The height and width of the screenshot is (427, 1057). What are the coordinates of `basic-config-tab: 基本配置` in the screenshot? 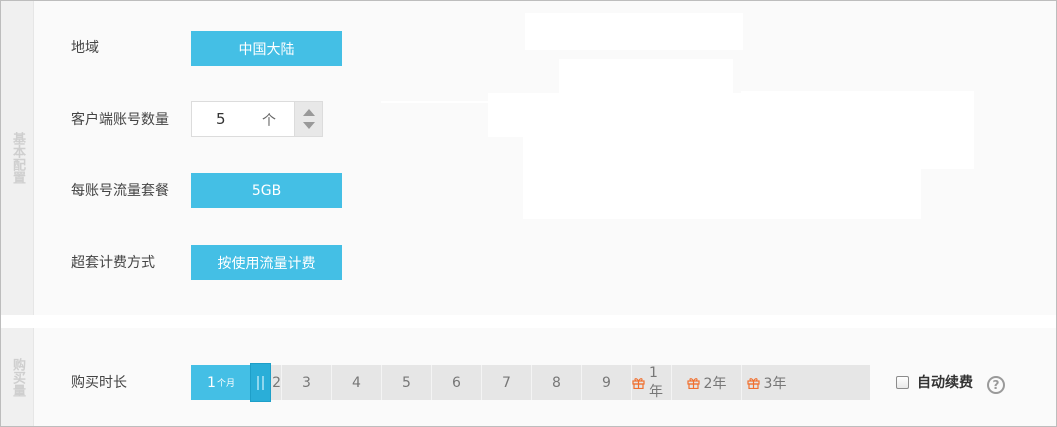 It's located at (17, 158).